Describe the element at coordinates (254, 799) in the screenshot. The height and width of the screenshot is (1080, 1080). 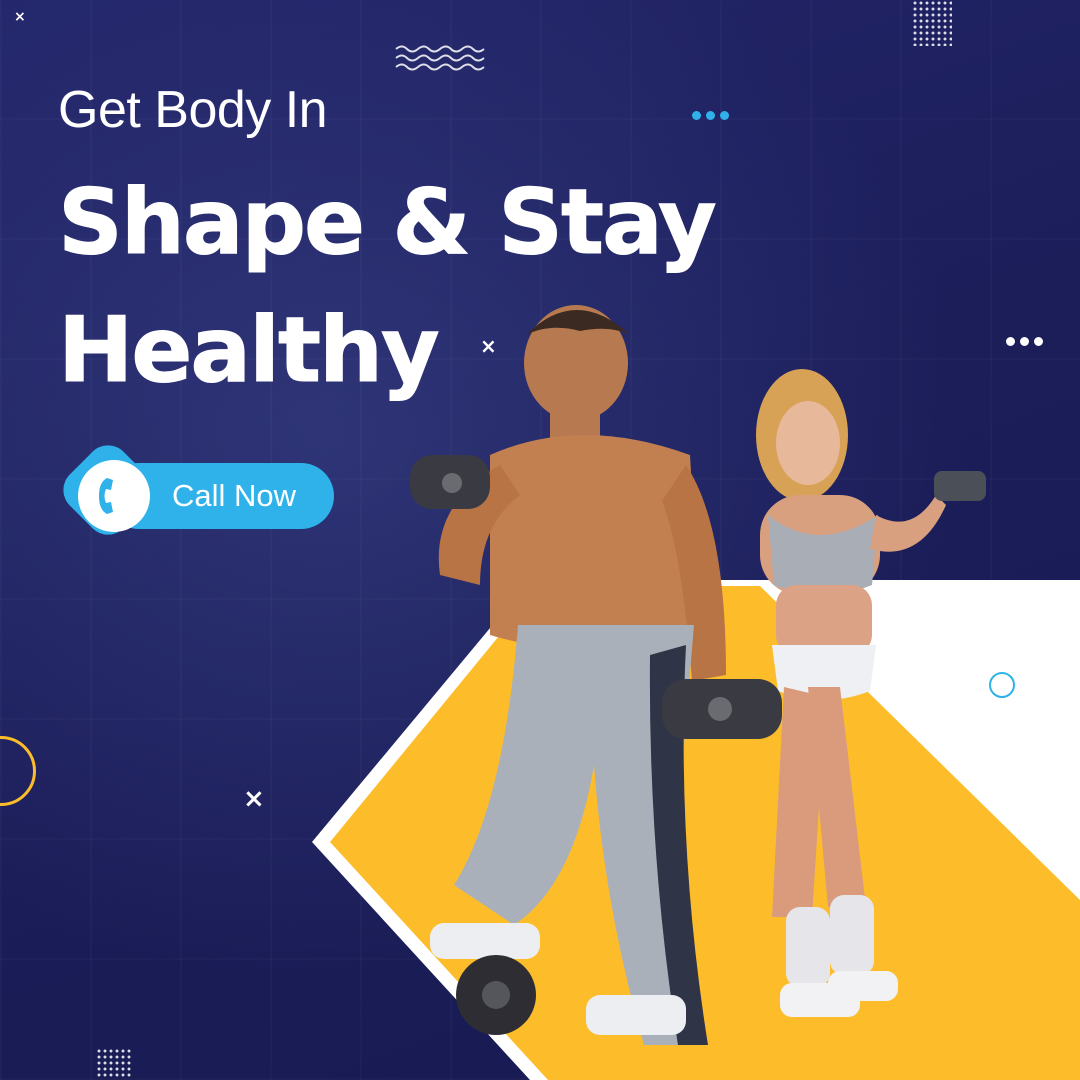
I see `x-mark-lower-left: ×` at that location.